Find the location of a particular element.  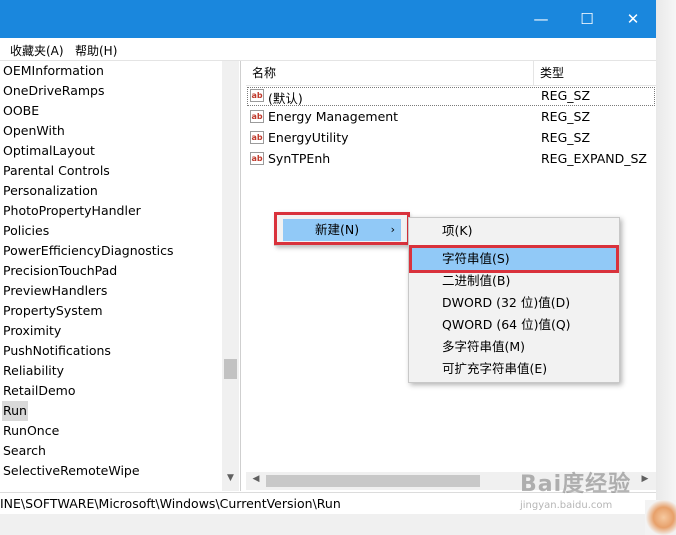

tree-item-previewhandlers: PreviewHandlers is located at coordinates (55, 291).